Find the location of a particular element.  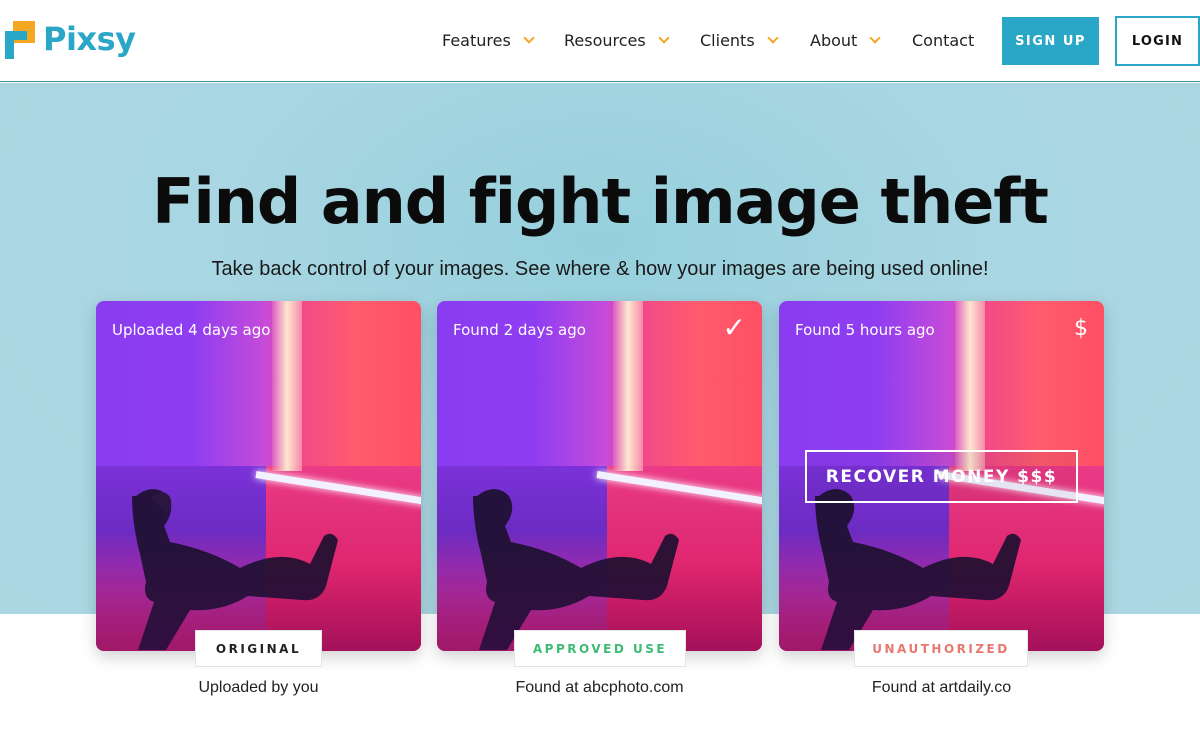

brand-name: Pixsy is located at coordinates (89, 39).